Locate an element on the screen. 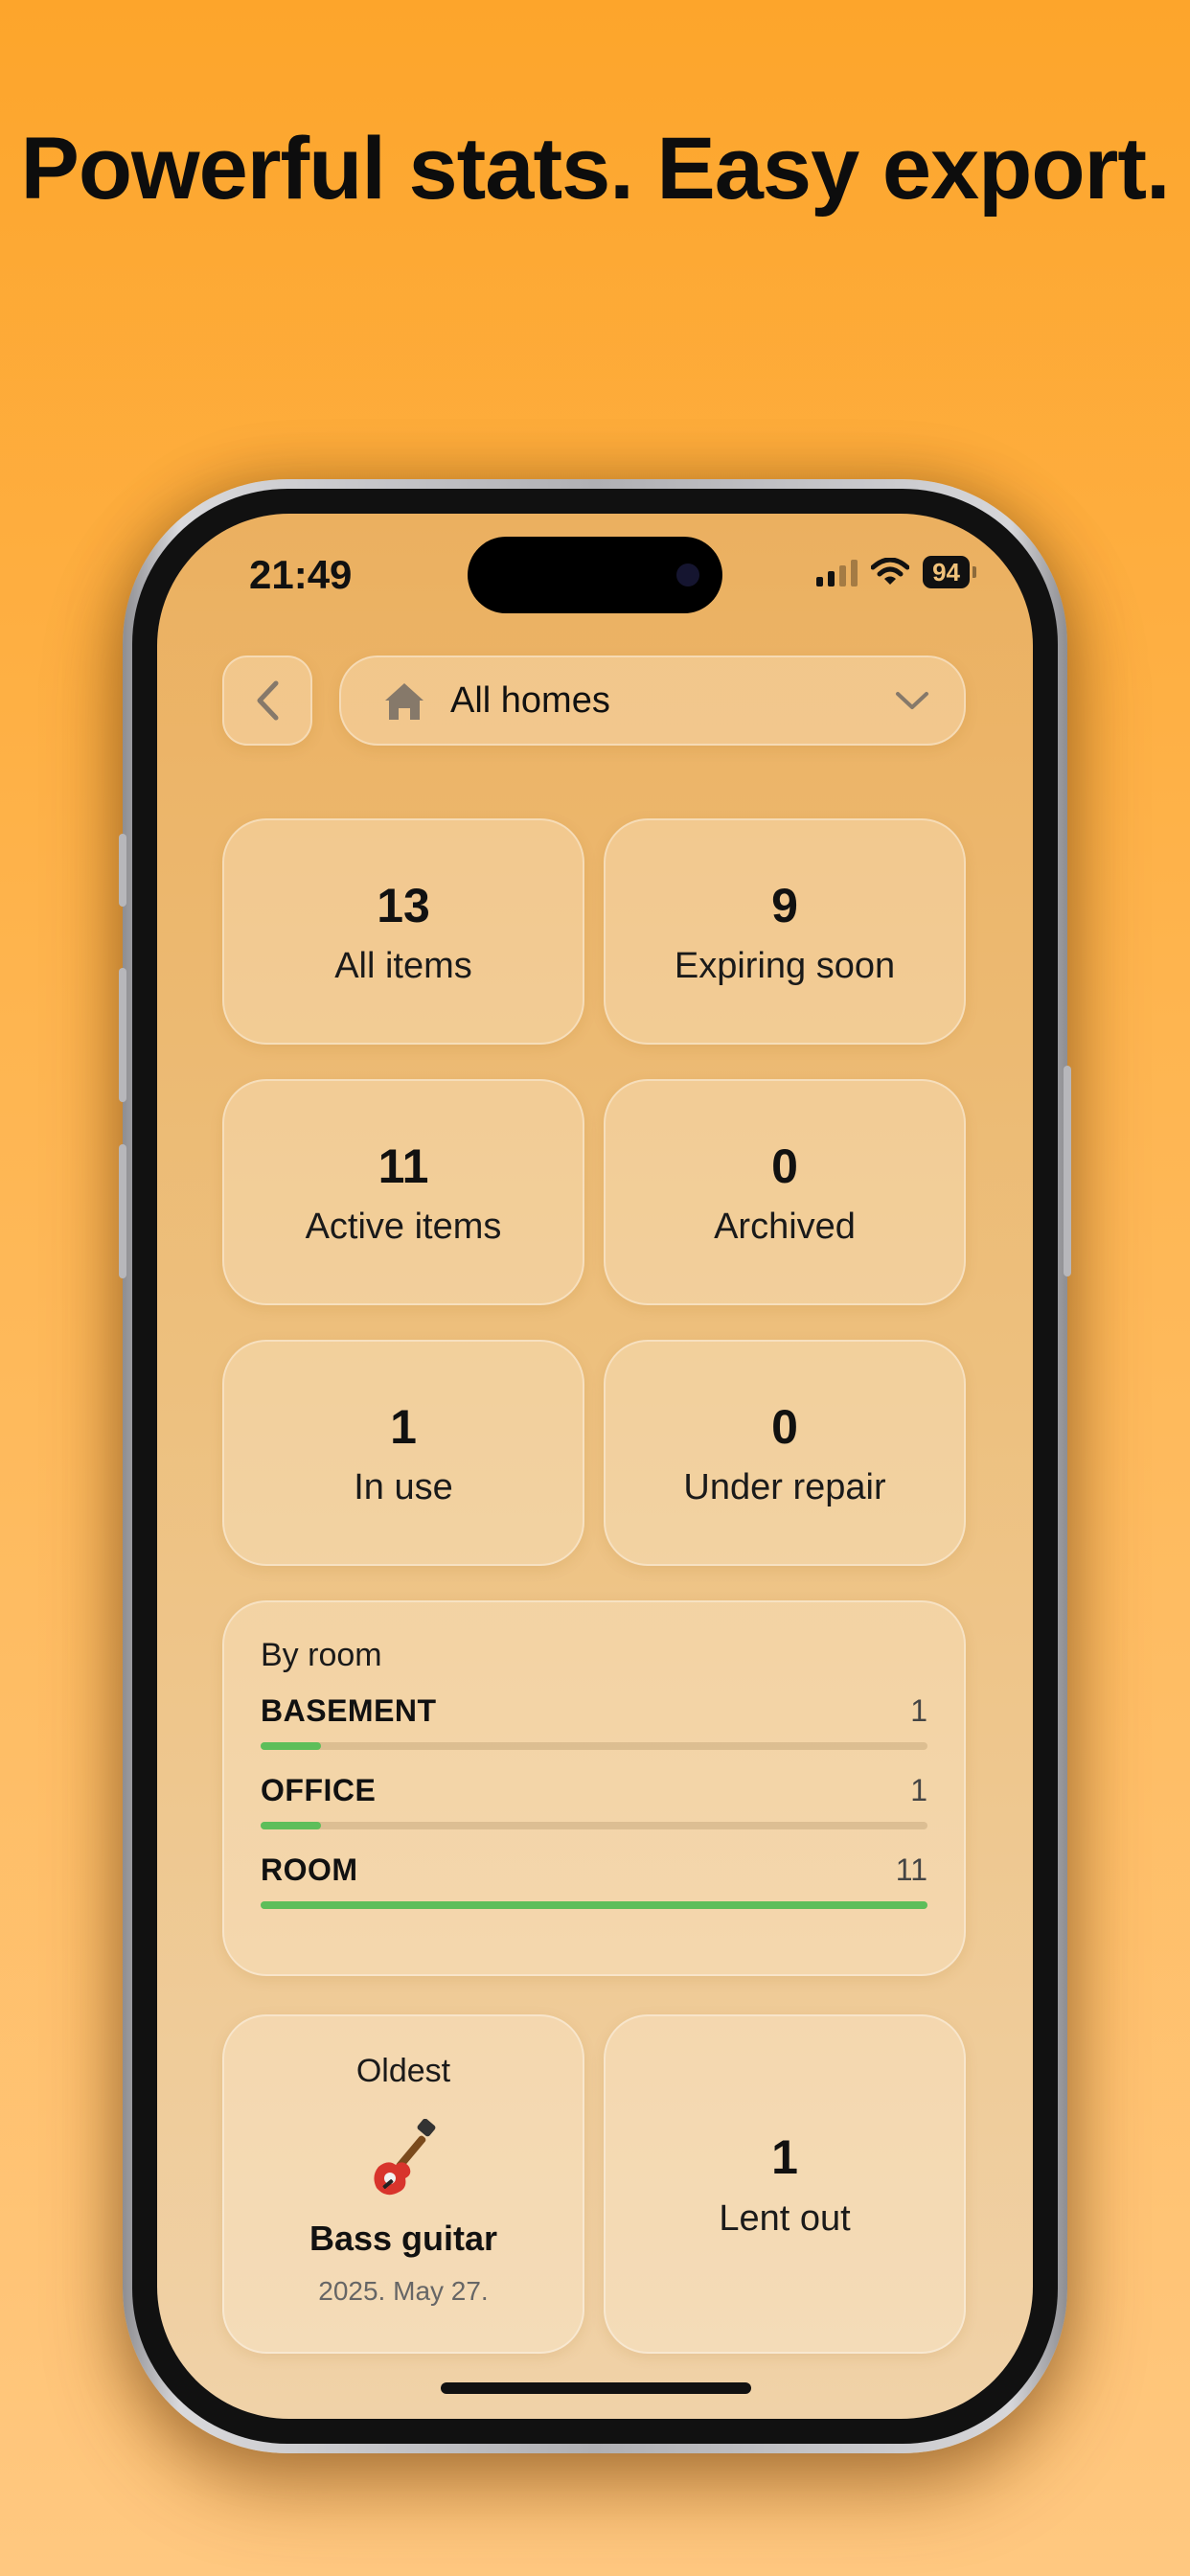 Image resolution: width=1190 pixels, height=2576 pixels. by-room-card: By room BASEMENT 1 OFFICE 1 ROOM 11 is located at coordinates (594, 1788).